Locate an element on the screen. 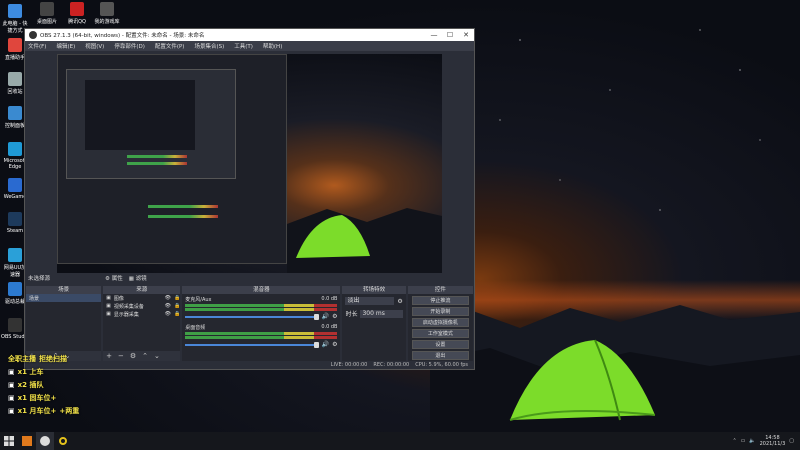 Image resolution: width=800 pixels, height=450 pixels. filters-button: ▦ 滤镜 is located at coordinates (138, 278).